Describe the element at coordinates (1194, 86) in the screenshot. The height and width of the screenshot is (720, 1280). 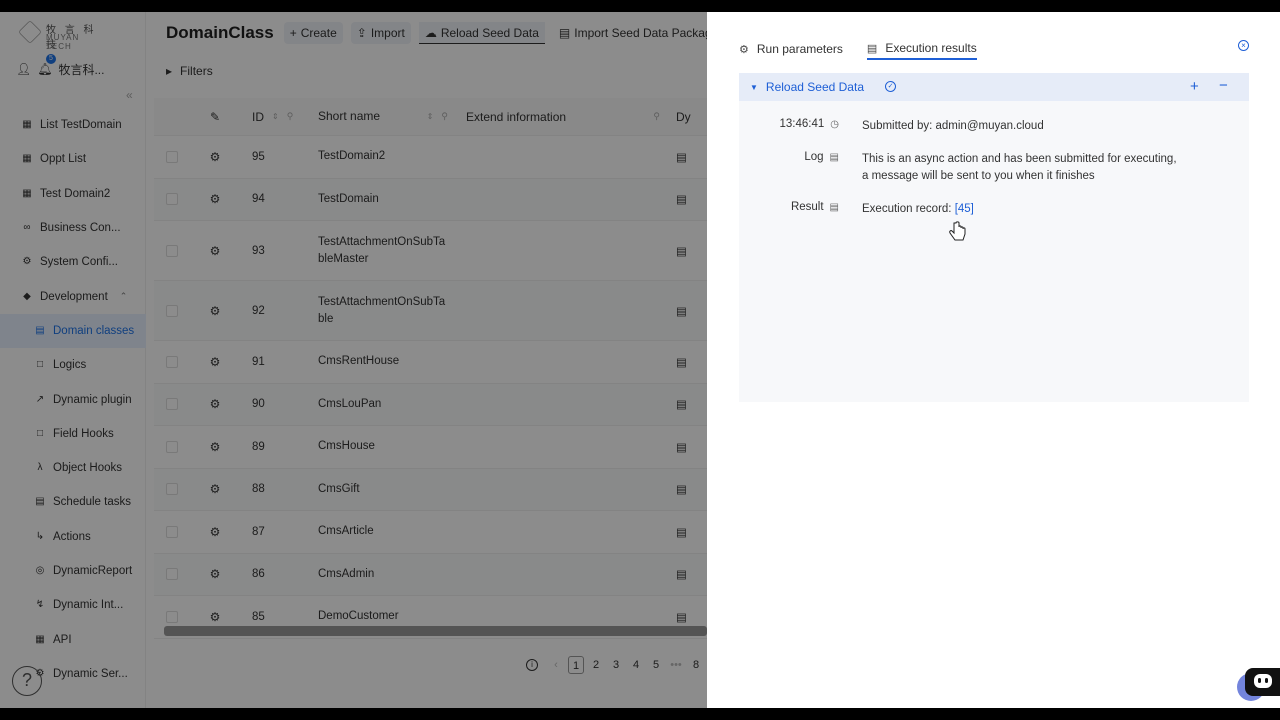
I see `expand-icon: +` at that location.